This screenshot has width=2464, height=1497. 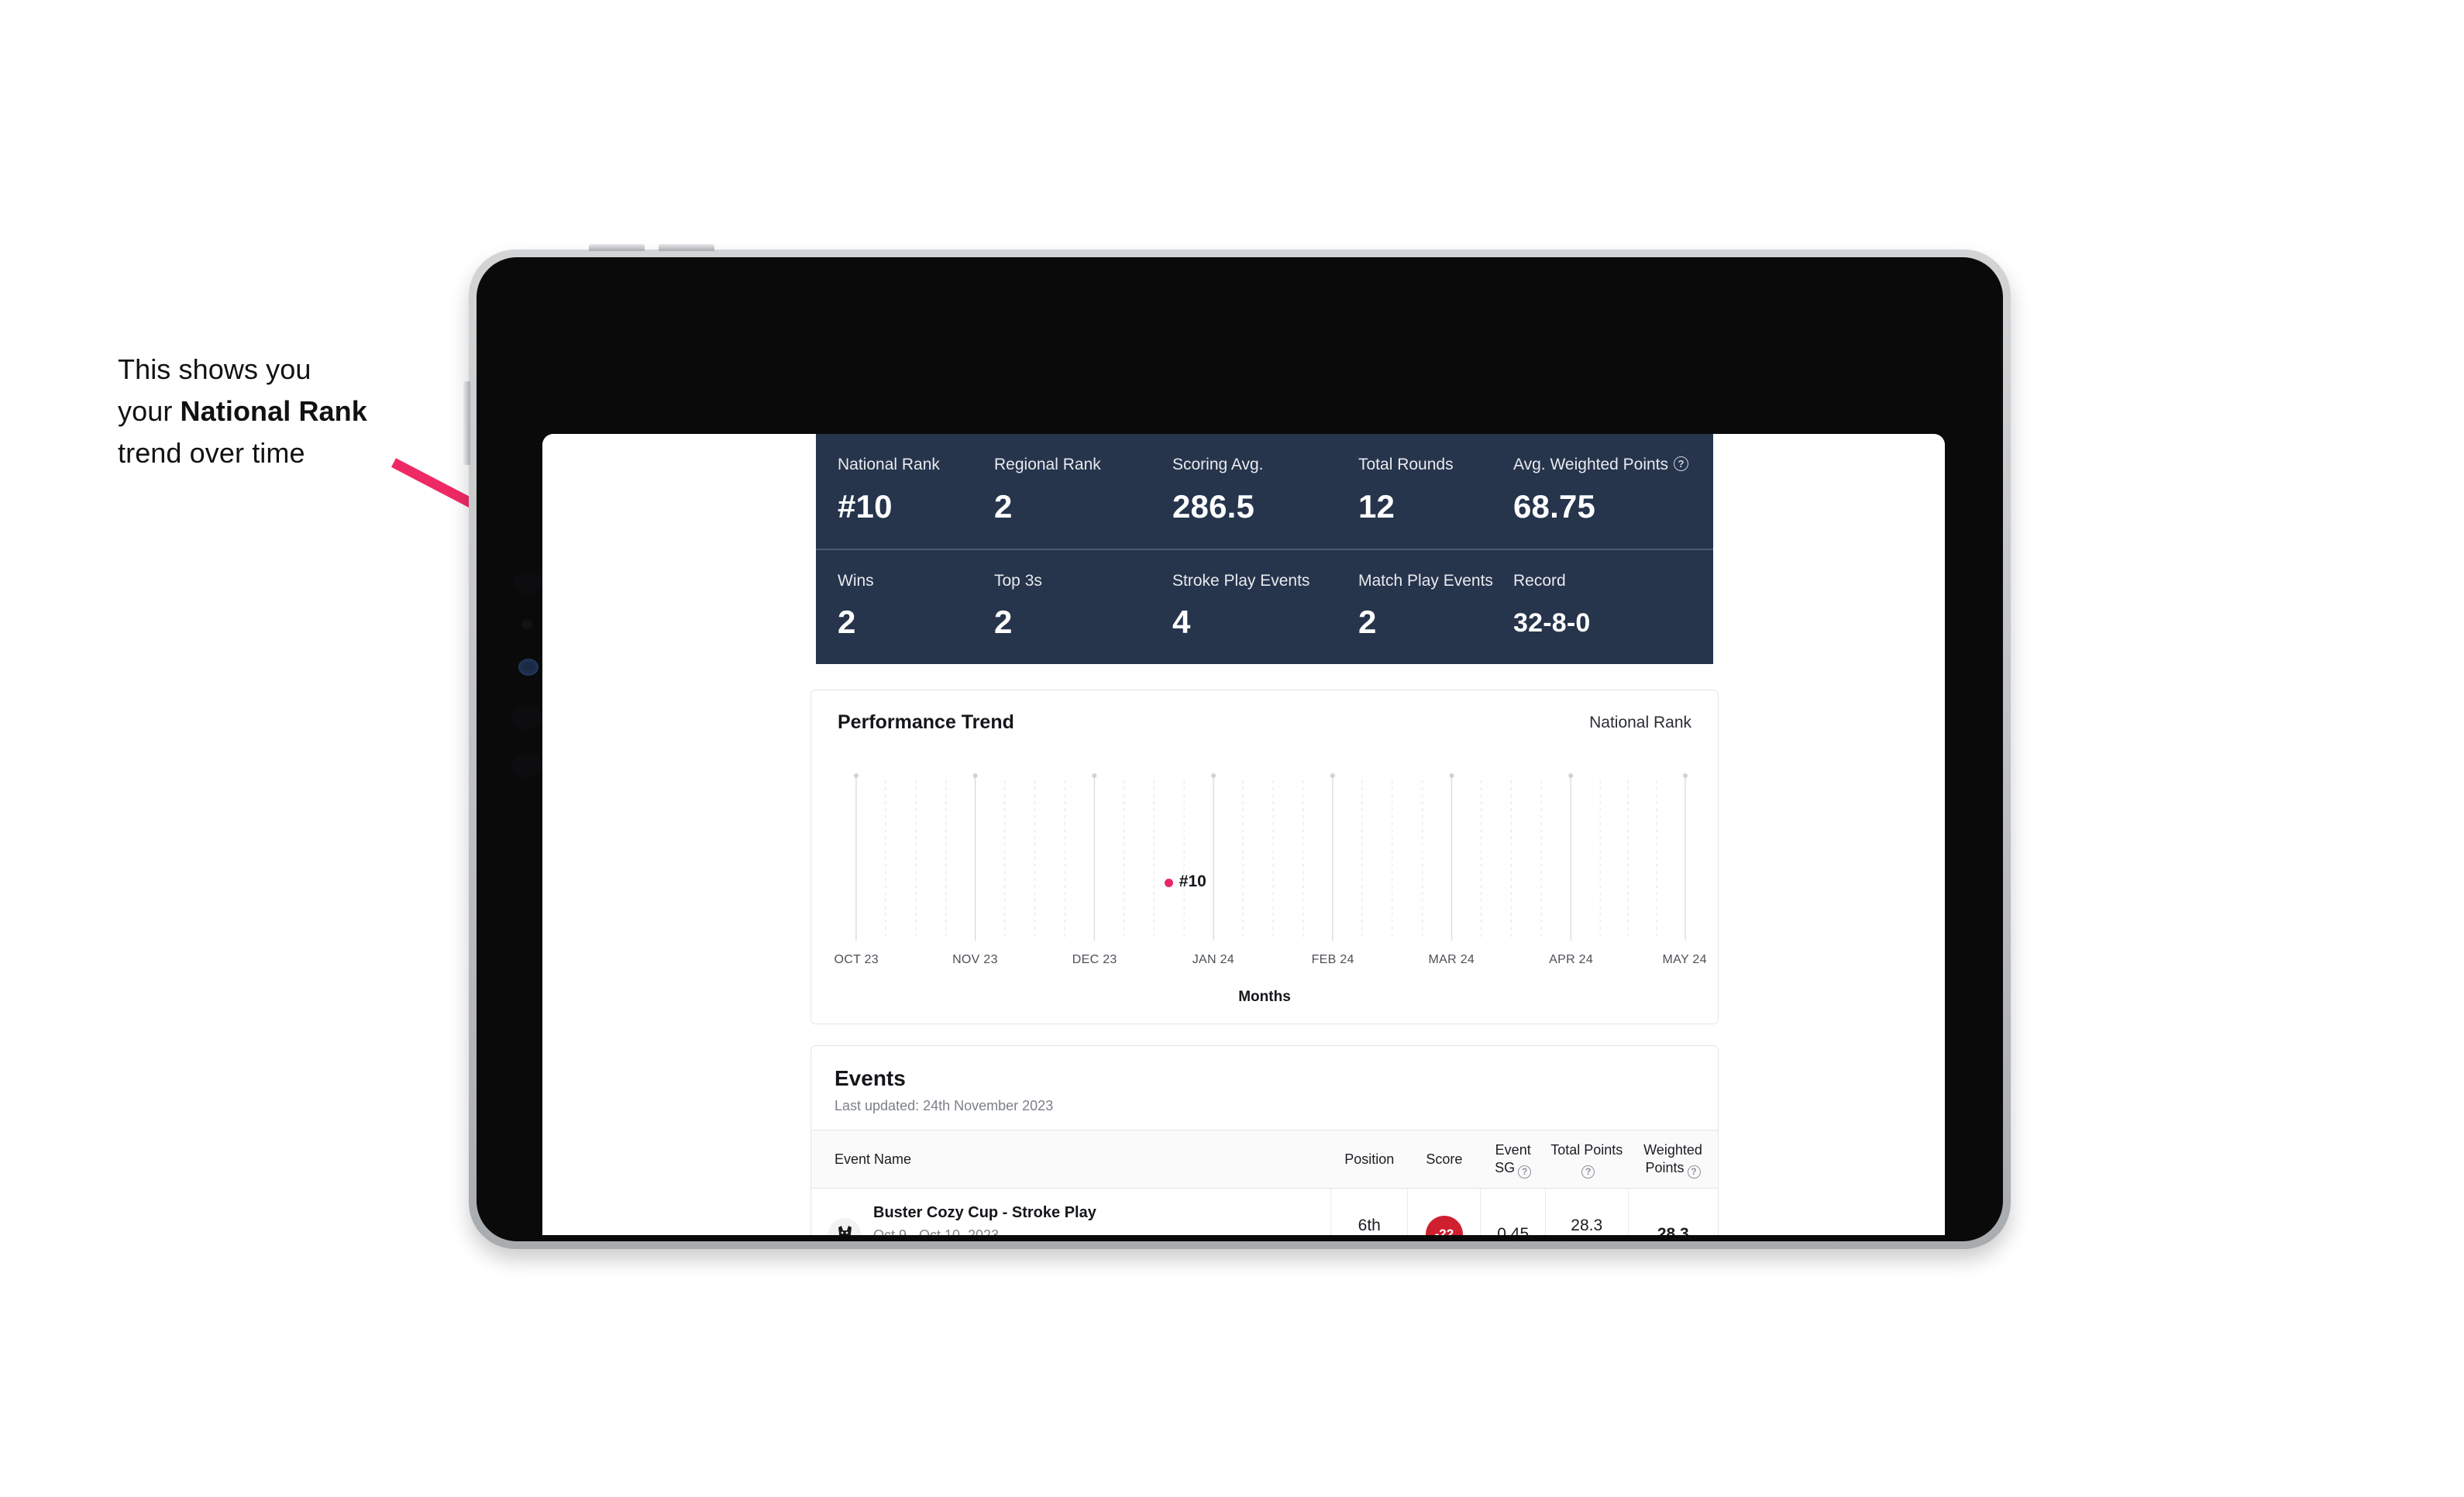 I want to click on stat-label-text: National Rank, so click(x=889, y=464).